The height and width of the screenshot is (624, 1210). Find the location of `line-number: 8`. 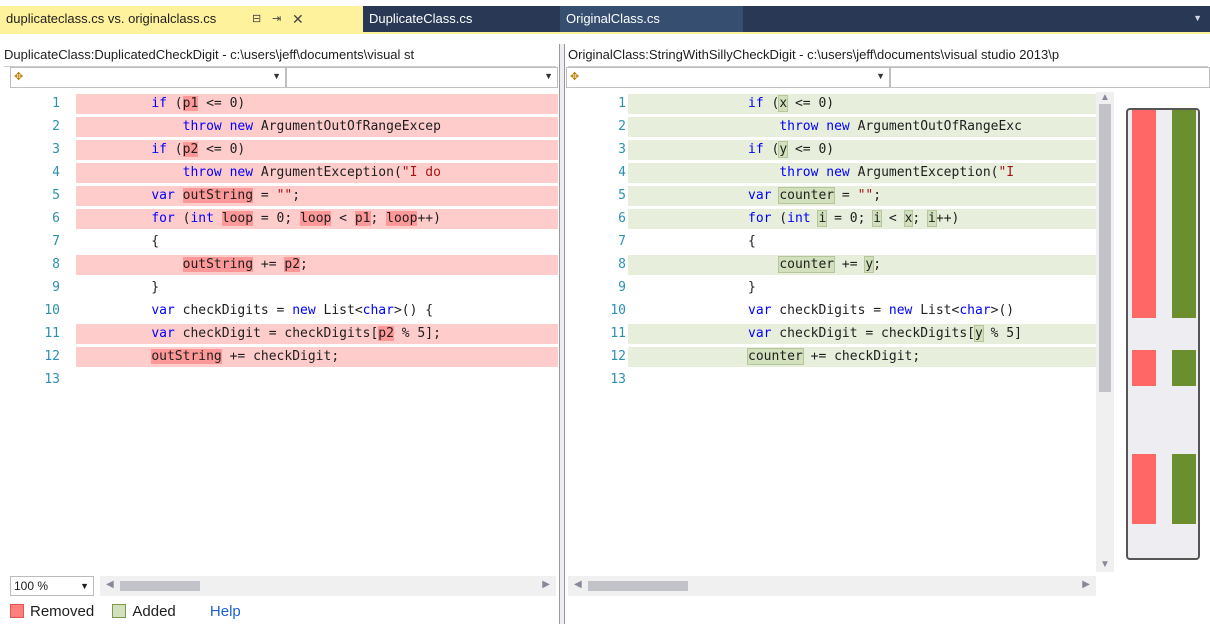

line-number: 8 is located at coordinates (56, 264).